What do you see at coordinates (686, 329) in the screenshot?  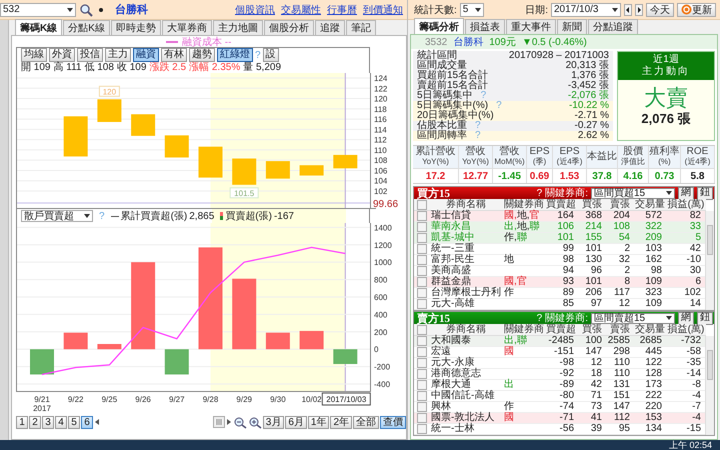 I see `column-header: 損益(萬)` at bounding box center [686, 329].